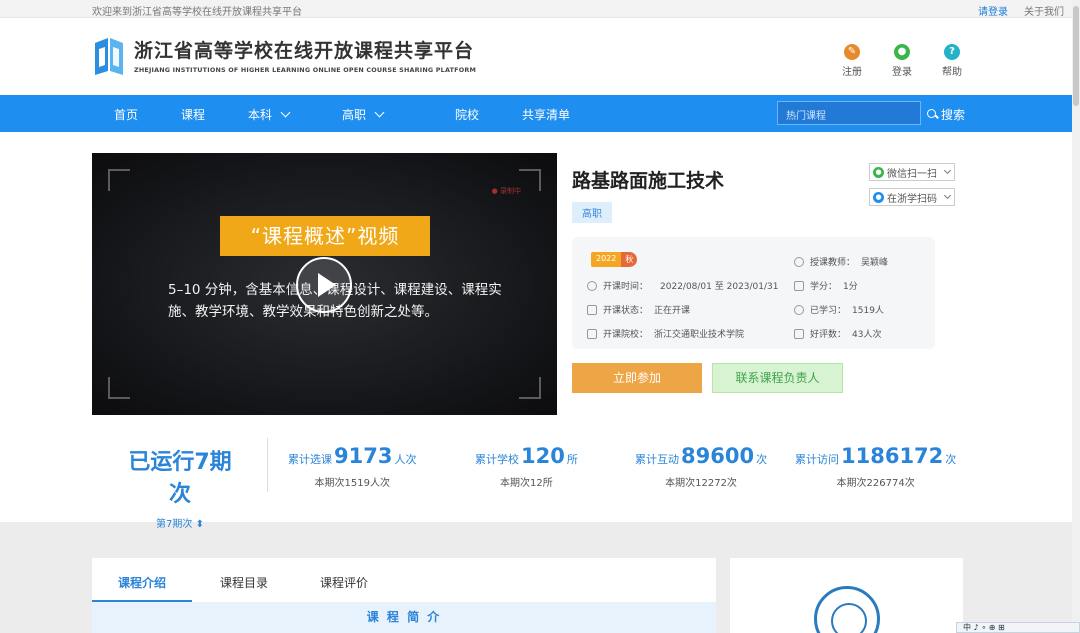  Describe the element at coordinates (952, 52) in the screenshot. I see `help-icon: ?` at that location.